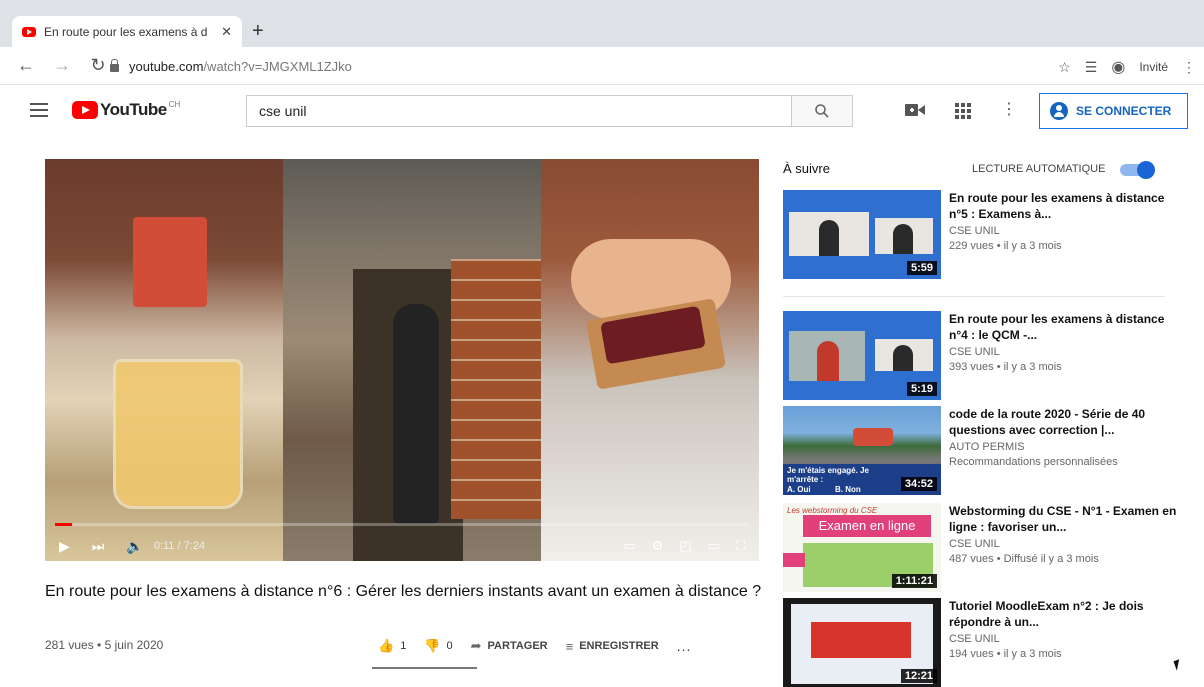 This screenshot has width=1204, height=687. I want to click on quiz-option-a: A. Oui, so click(799, 489).